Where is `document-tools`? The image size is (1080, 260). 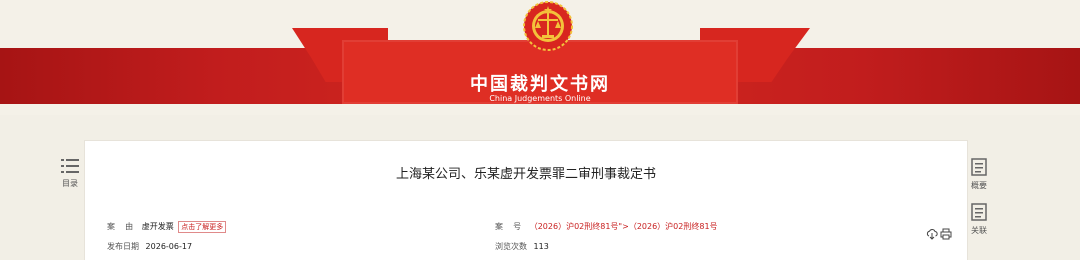 document-tools is located at coordinates (939, 234).